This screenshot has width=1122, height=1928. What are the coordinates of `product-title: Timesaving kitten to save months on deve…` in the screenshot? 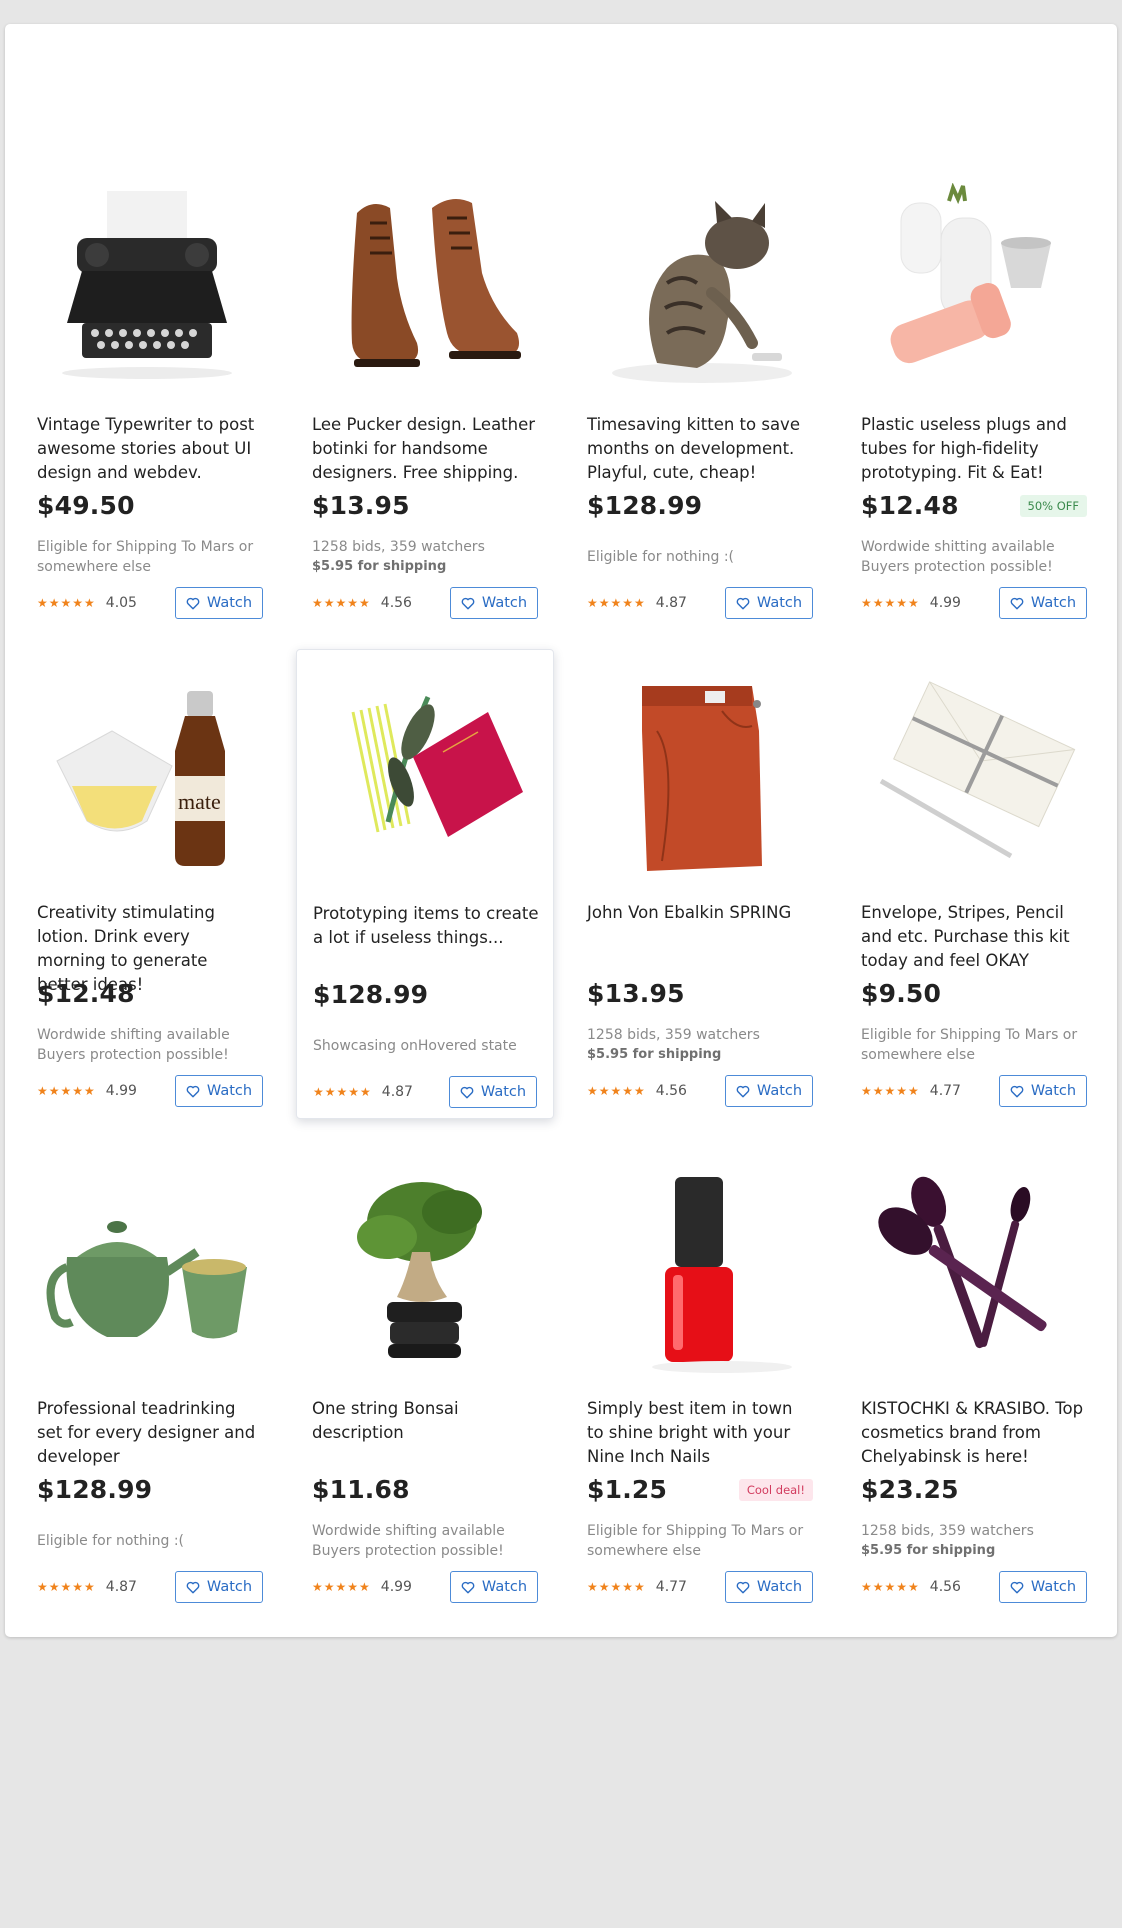 It's located at (700, 449).